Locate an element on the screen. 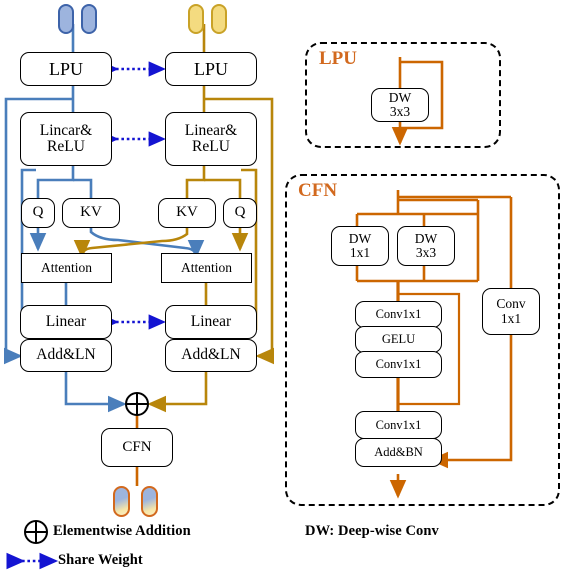 This screenshot has height=576, width=566. elementwise-addition-icon is located at coordinates (137, 404).